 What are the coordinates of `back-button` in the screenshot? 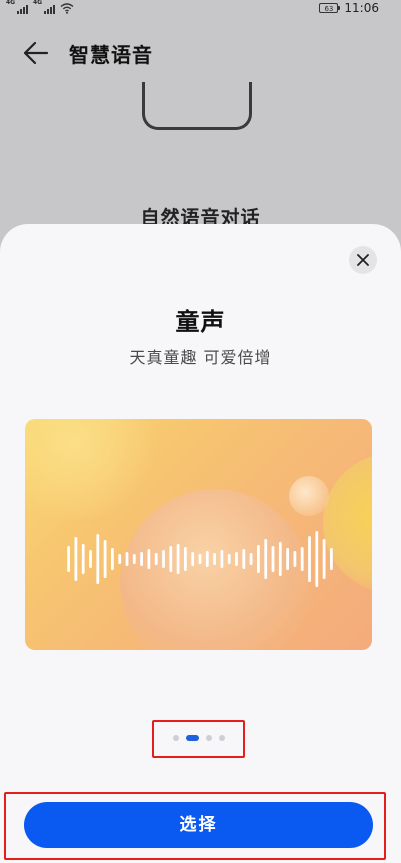 It's located at (36, 53).